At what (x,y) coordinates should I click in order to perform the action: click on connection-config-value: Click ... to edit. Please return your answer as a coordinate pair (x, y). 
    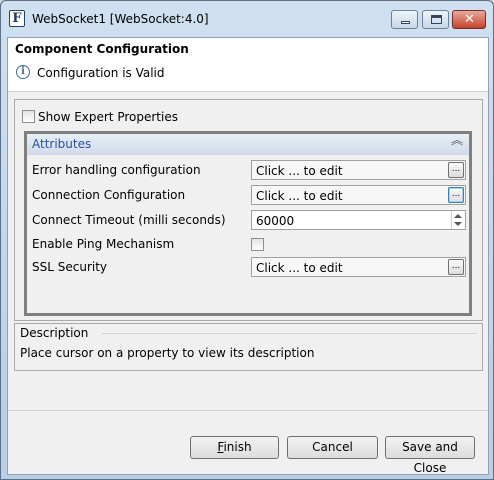
    Looking at the image, I should click on (299, 196).